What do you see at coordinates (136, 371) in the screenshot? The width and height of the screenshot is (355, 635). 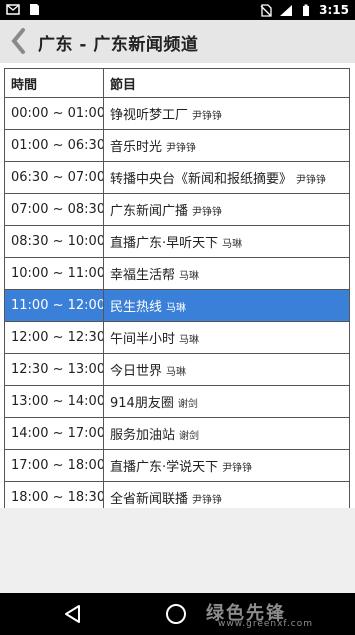 I see `program-name: 今日世界` at bounding box center [136, 371].